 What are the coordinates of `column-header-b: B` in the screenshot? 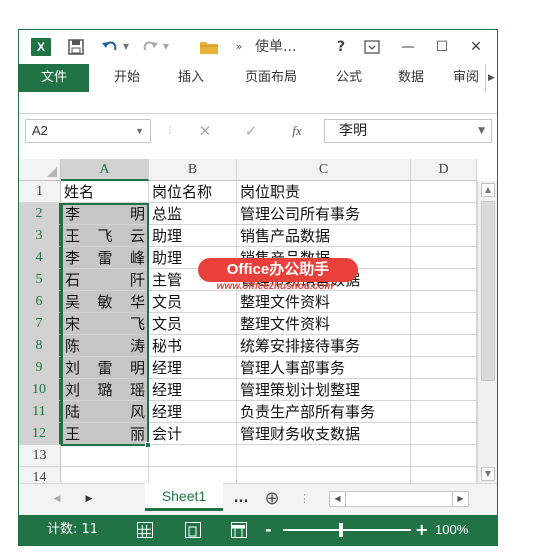 It's located at (193, 170).